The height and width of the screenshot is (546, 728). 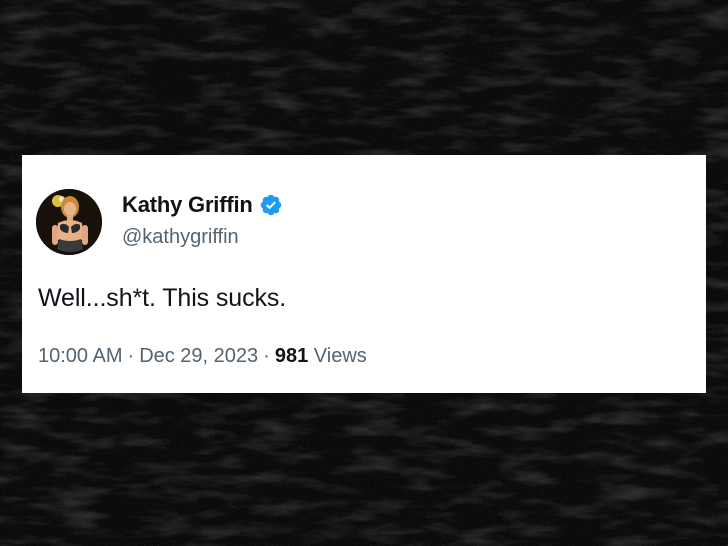 What do you see at coordinates (162, 298) in the screenshot?
I see `tweet-text: Well...sh*t. This sucks.` at bounding box center [162, 298].